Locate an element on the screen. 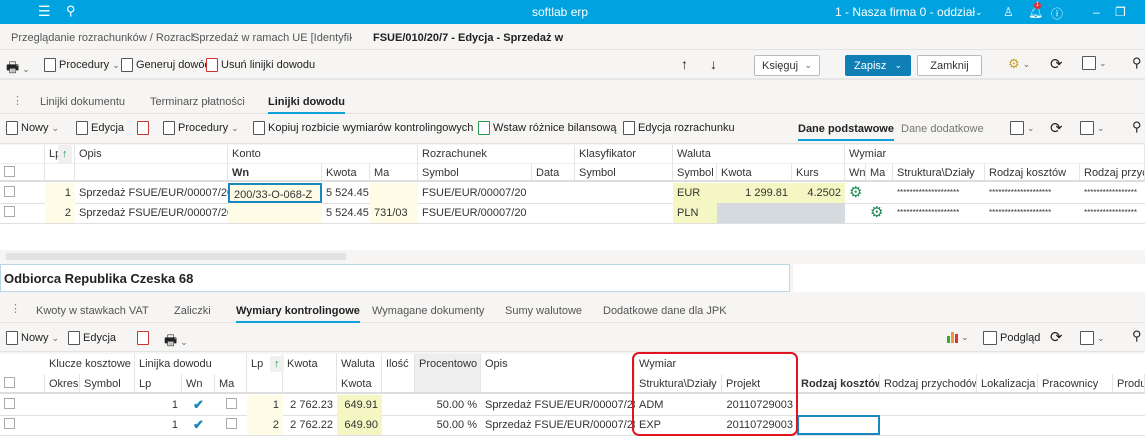 This screenshot has height=438, width=1145. tab-wymagane-dokumenty: Wymagane dokumenty is located at coordinates (428, 311).